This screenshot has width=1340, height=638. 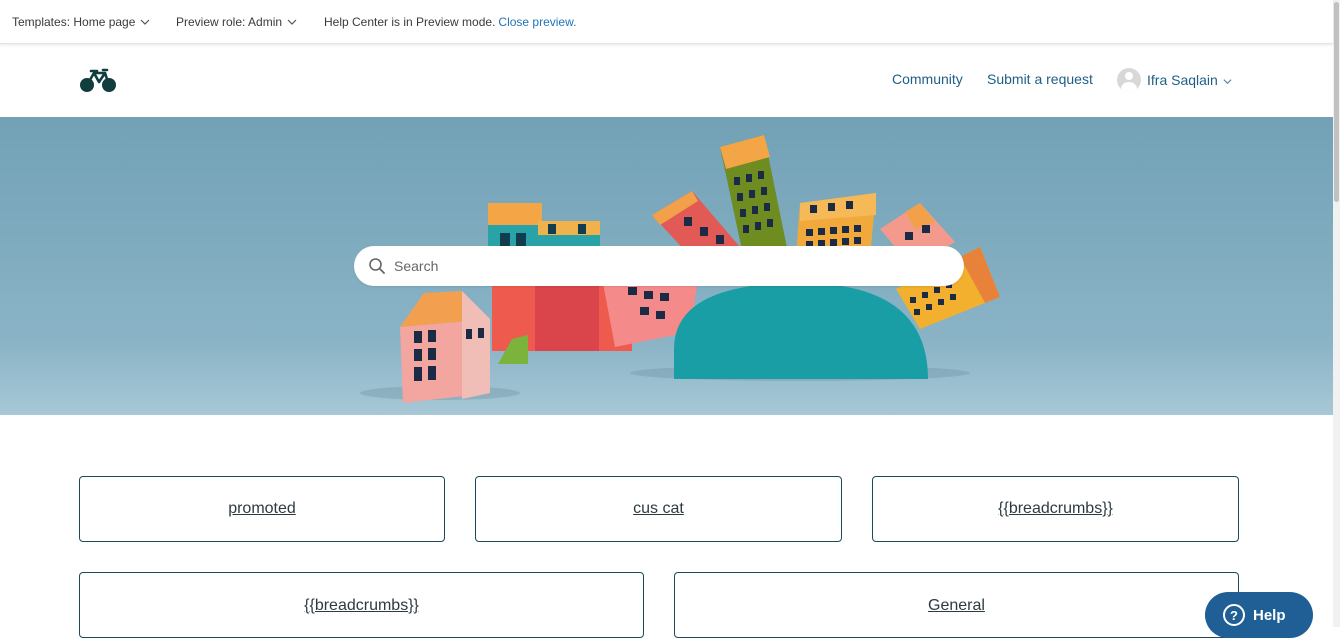 I want to click on help-widget-button: ? Help, so click(x=1259, y=615).